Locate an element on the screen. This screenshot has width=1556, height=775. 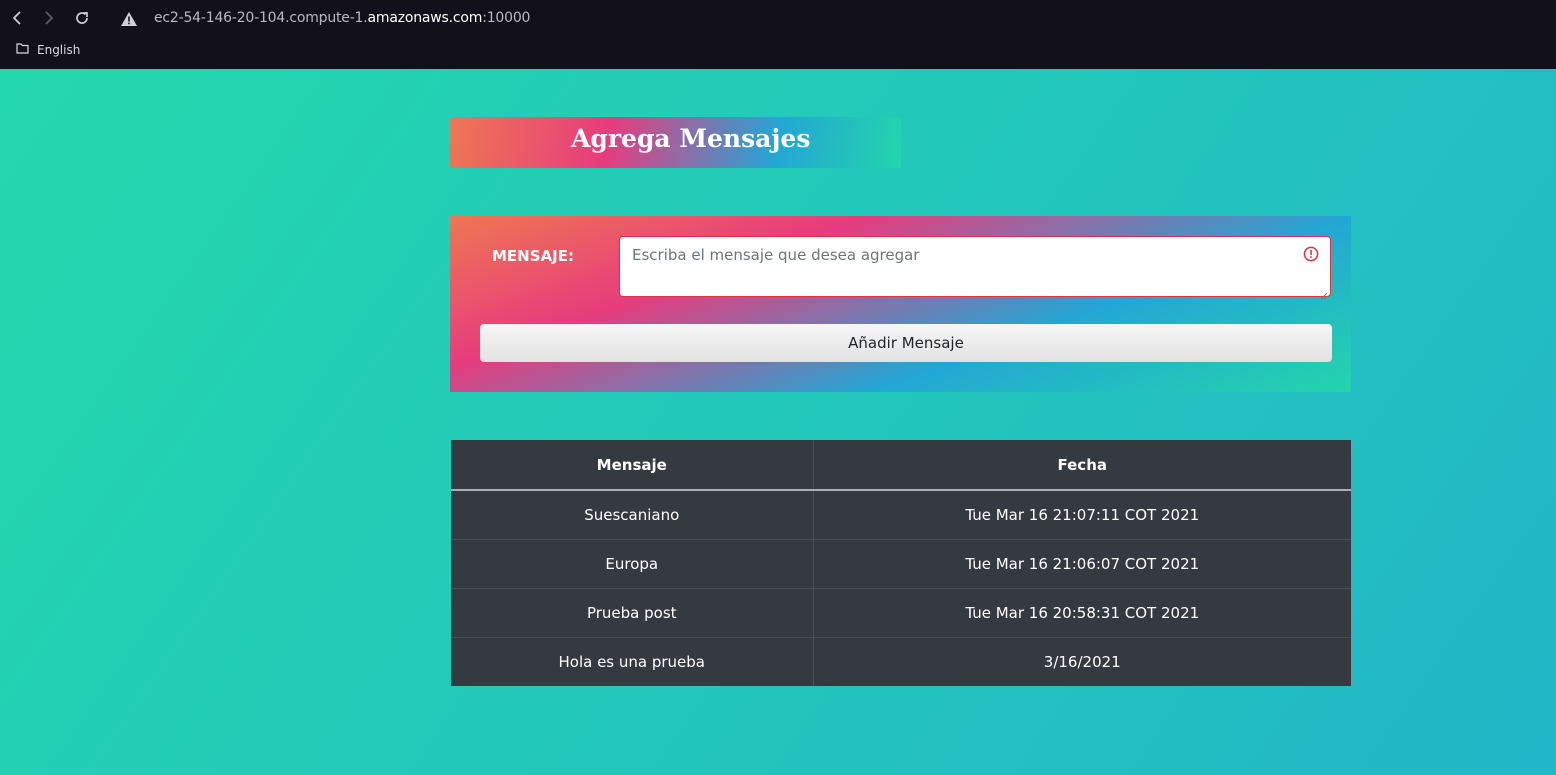
url-suffix: :10000 is located at coordinates (506, 18).